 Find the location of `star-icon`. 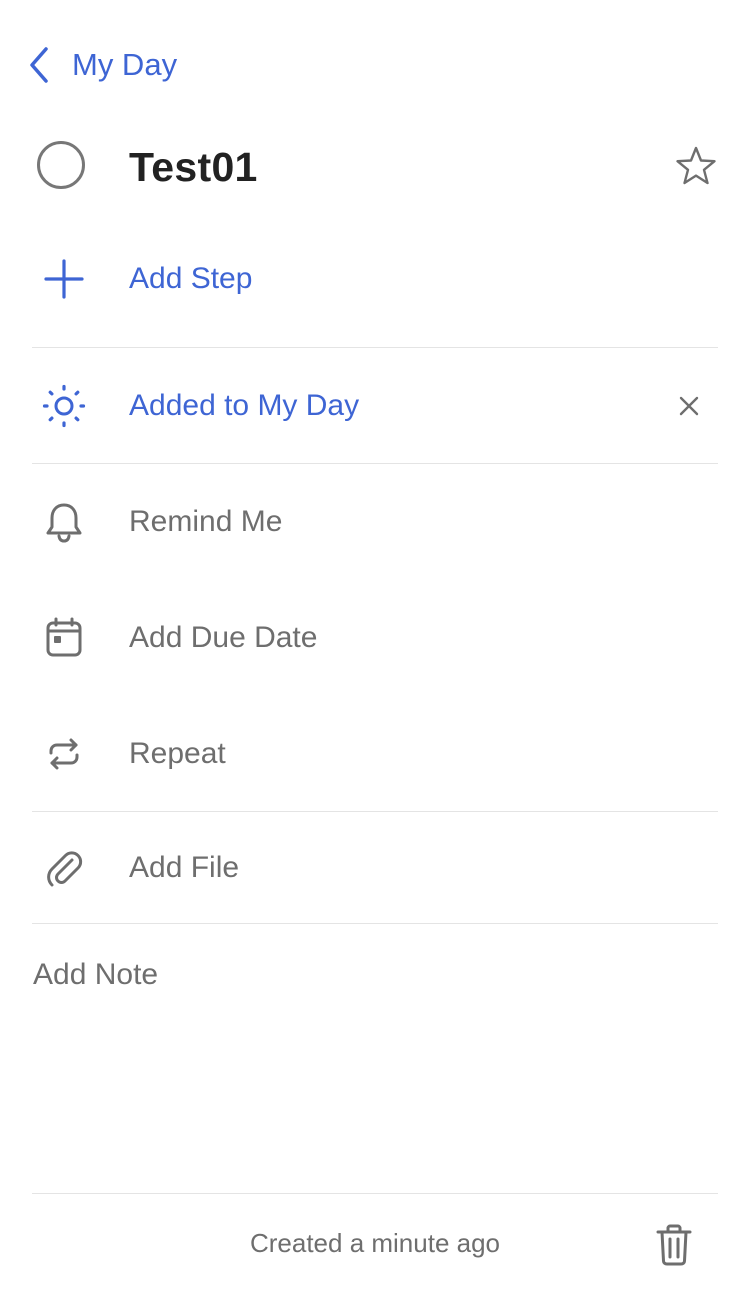

star-icon is located at coordinates (696, 166).